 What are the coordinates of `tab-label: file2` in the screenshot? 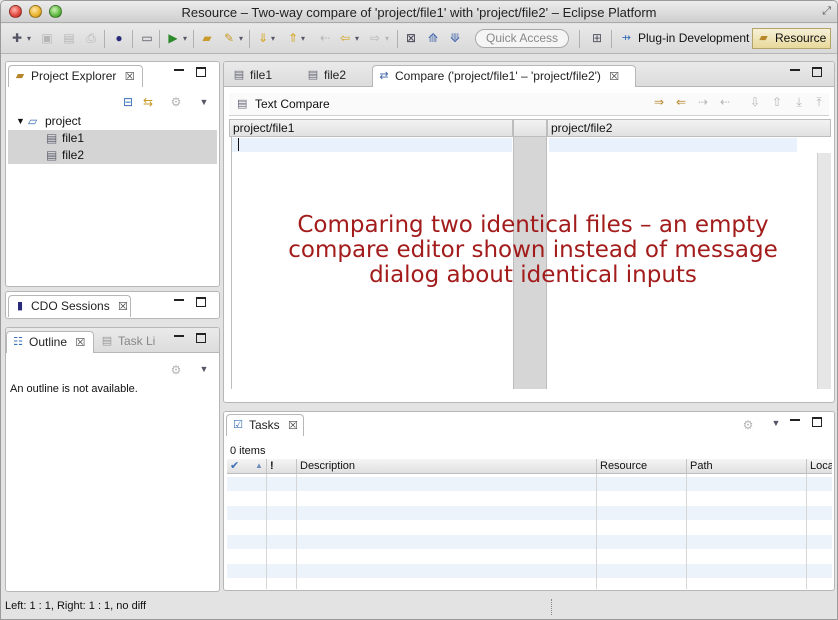 It's located at (335, 75).